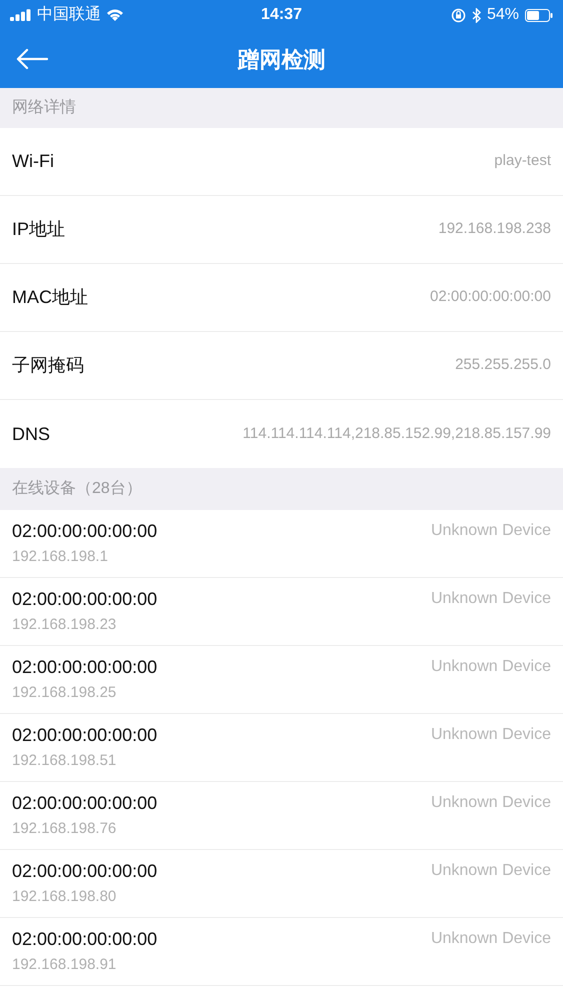 This screenshot has width=563, height=1000. Describe the element at coordinates (50, 297) in the screenshot. I see `detail-label: MAC地址` at that location.